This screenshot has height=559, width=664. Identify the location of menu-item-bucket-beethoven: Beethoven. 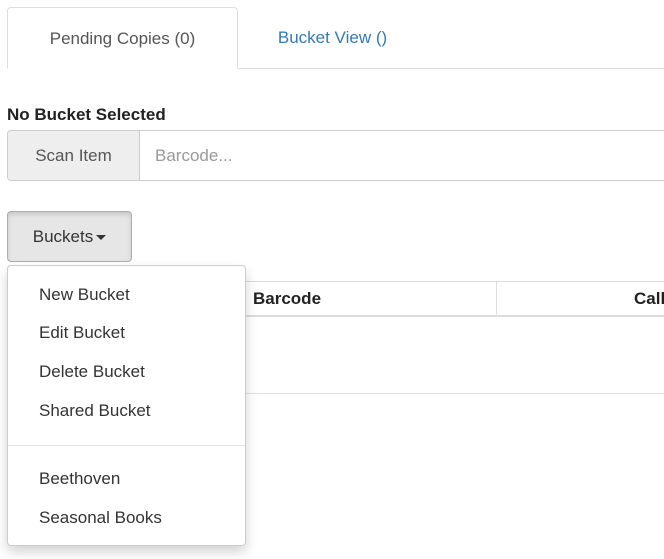
(126, 479).